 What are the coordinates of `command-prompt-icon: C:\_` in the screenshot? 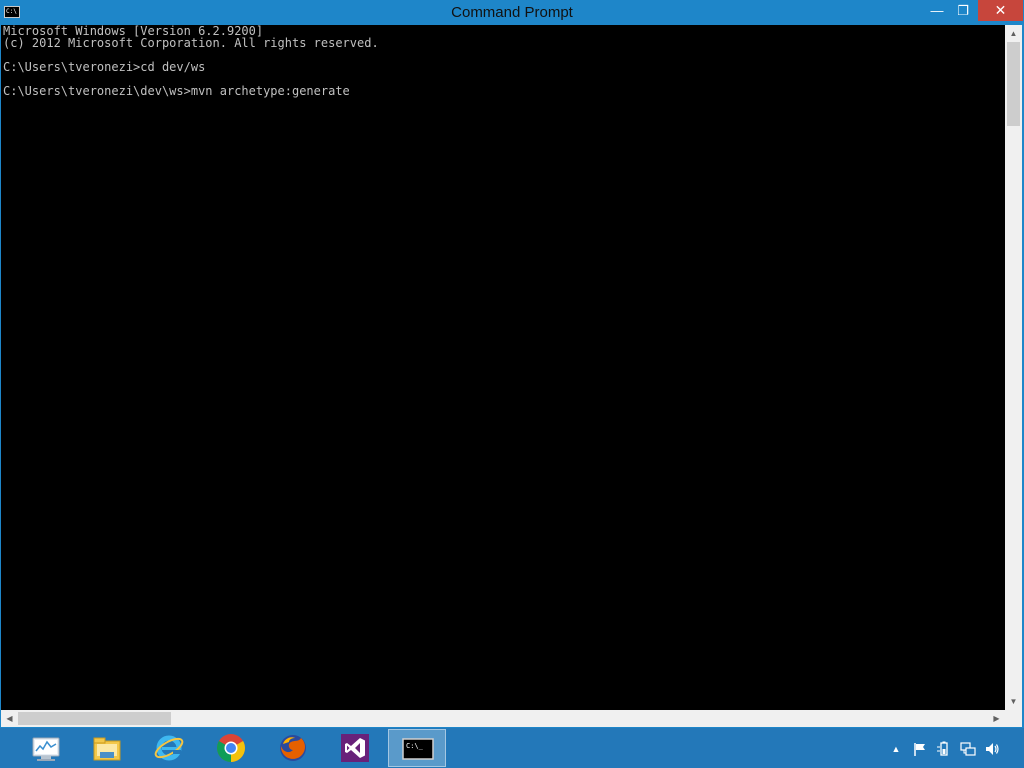 It's located at (418, 749).